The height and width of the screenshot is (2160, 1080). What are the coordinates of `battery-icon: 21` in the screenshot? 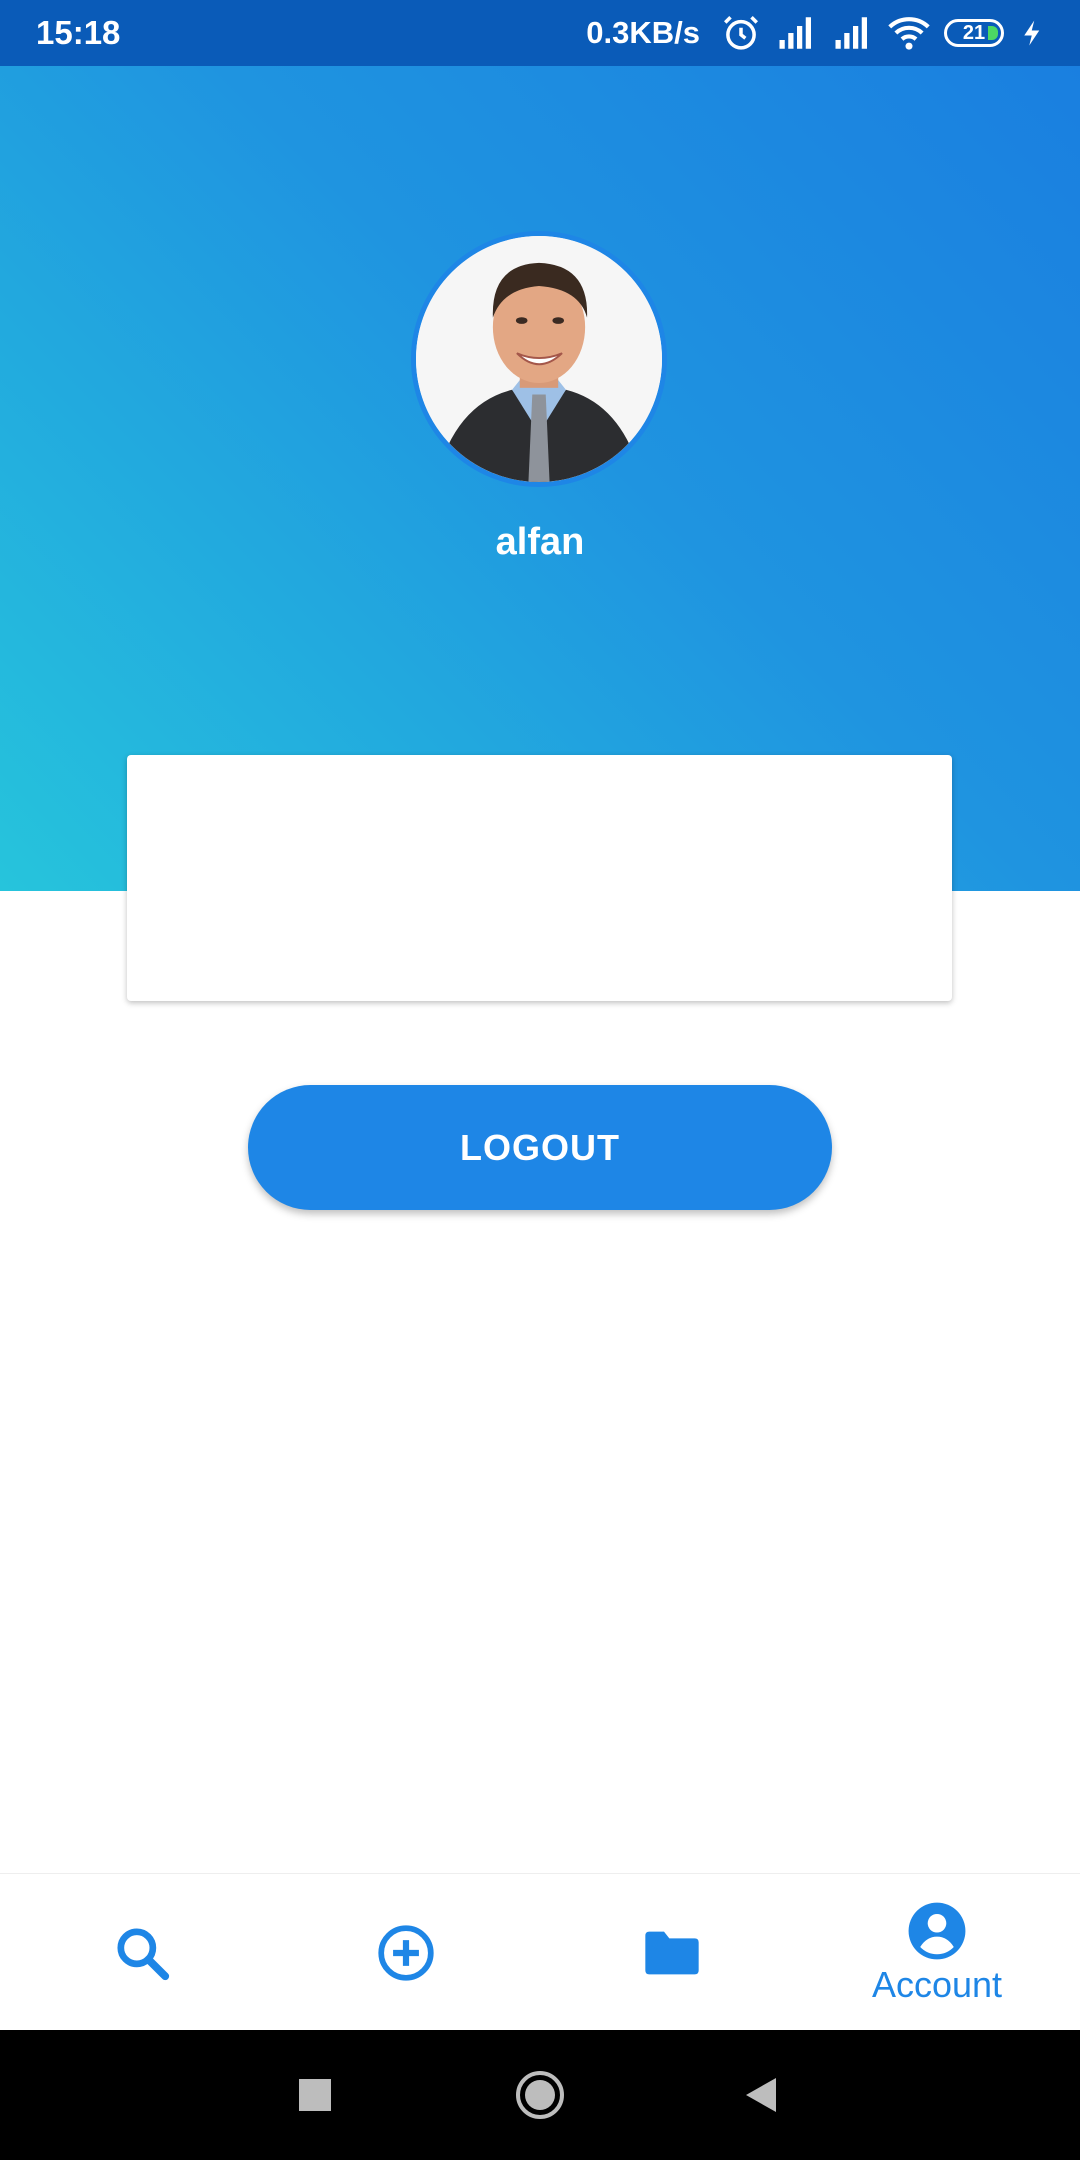 It's located at (974, 33).